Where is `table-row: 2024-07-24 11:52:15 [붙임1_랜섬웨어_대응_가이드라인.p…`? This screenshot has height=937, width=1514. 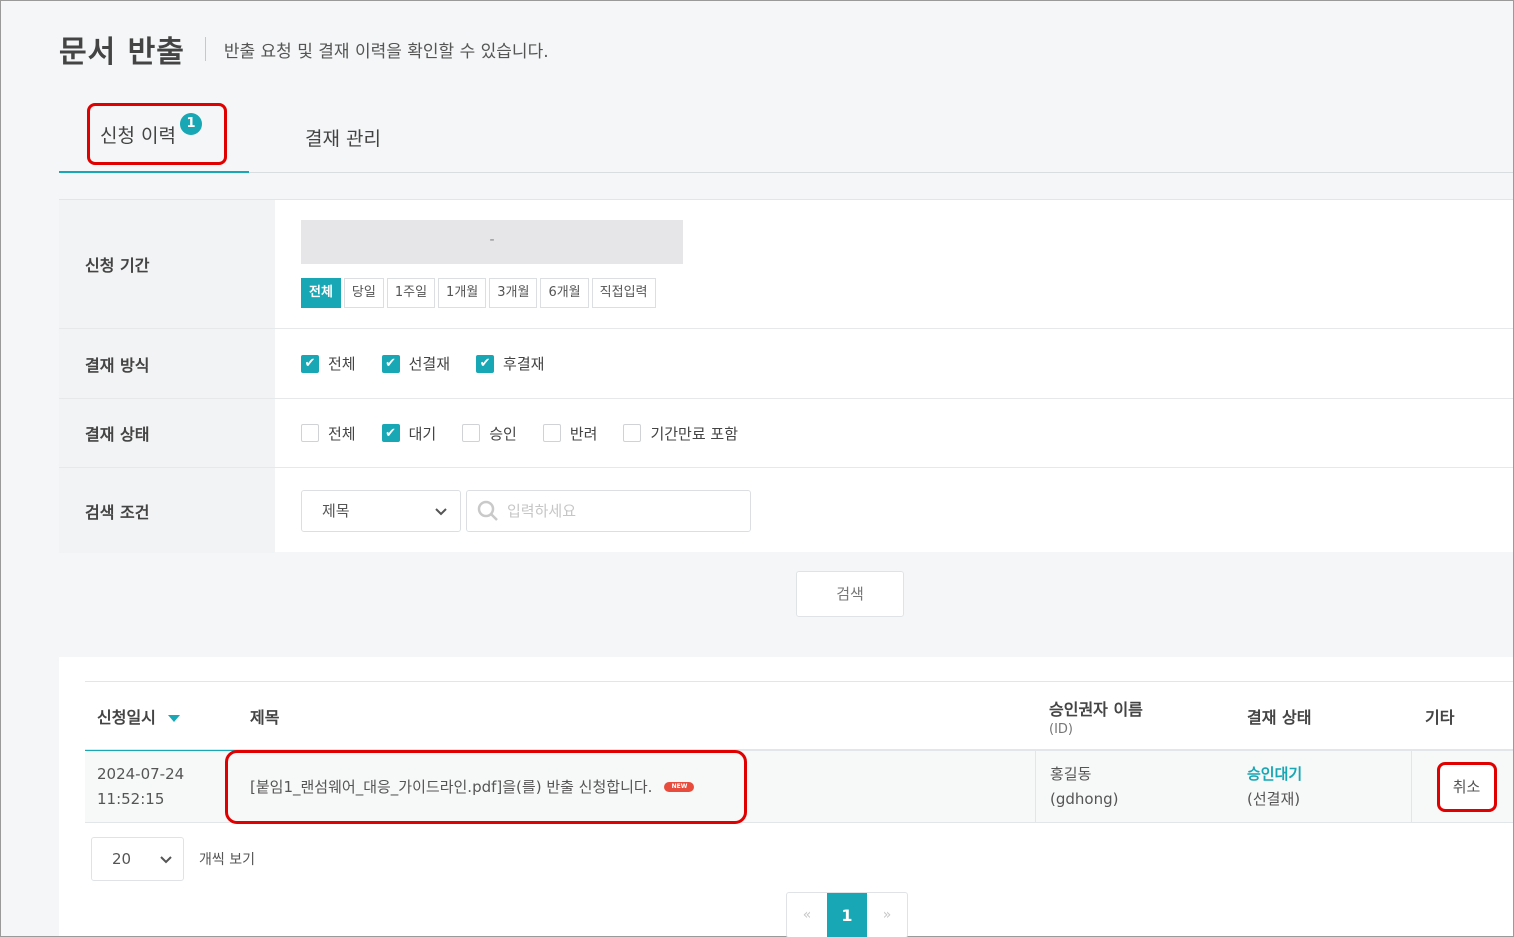
table-row: 2024-07-24 11:52:15 [붙임1_랜섬웨어_대응_가이드라인.p… is located at coordinates (799, 787).